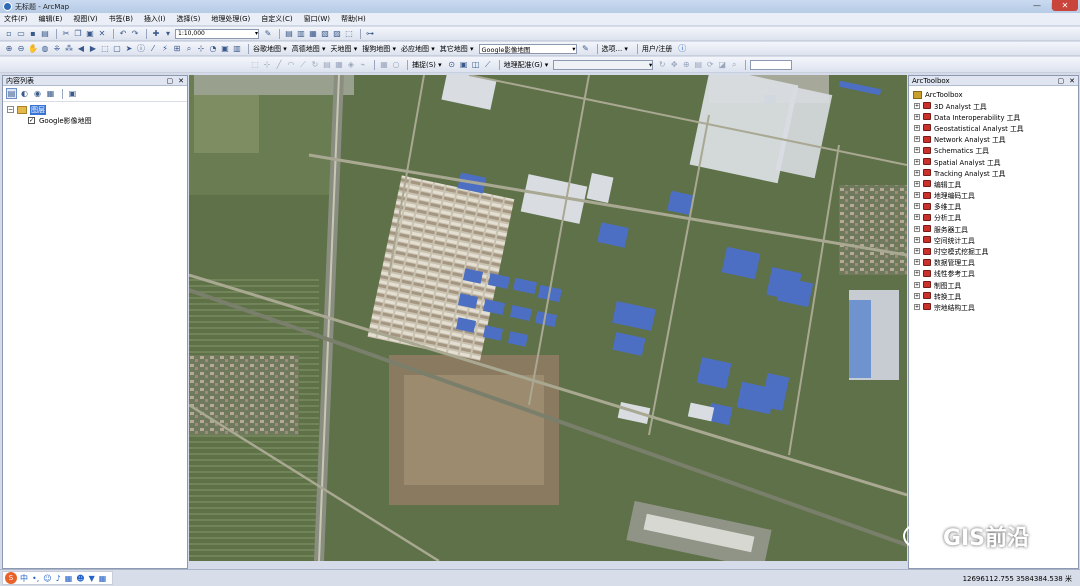 The image size is (1080, 586). What do you see at coordinates (947, 296) in the screenshot?
I see `toolbox-item-label: 转换工具` at bounding box center [947, 296].